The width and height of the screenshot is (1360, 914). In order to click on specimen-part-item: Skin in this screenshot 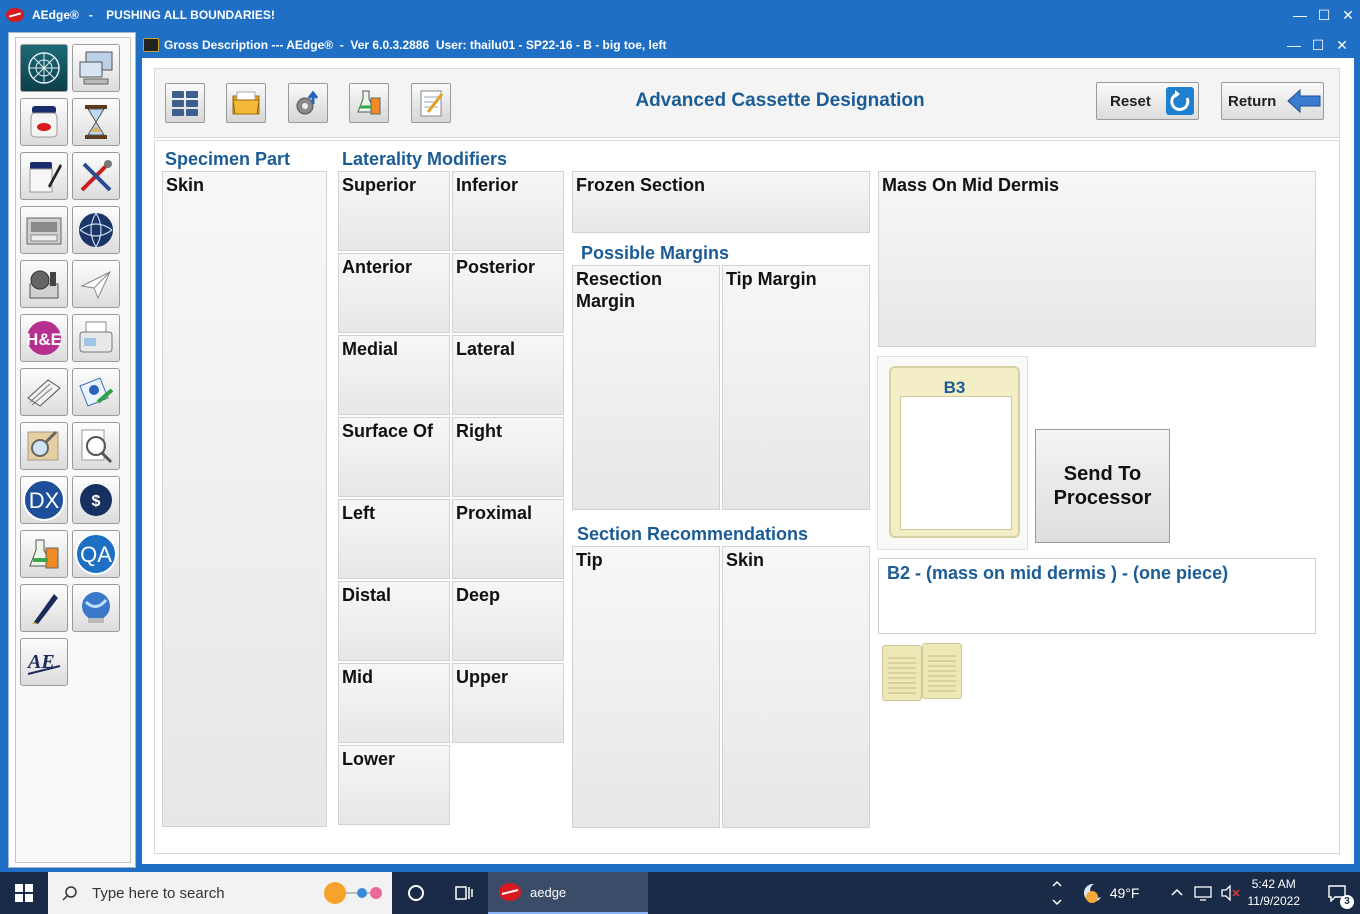, I will do `click(185, 185)`.